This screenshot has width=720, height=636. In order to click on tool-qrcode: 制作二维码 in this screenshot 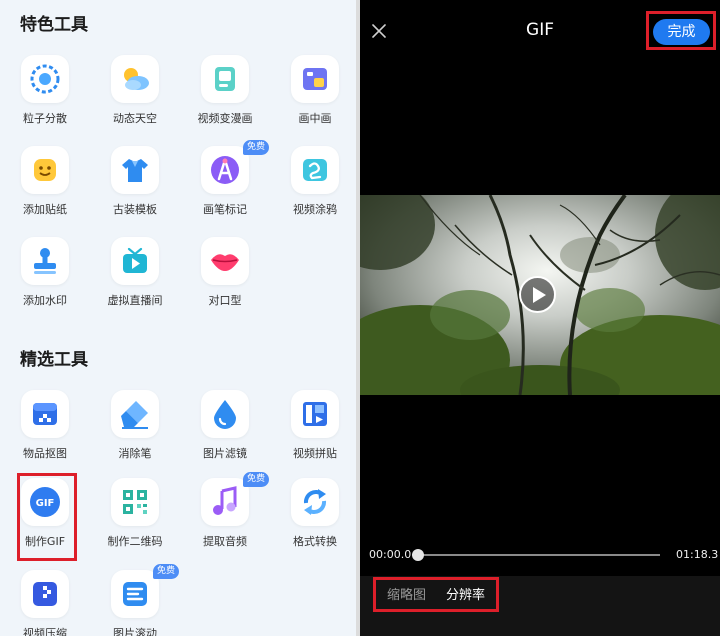, I will do `click(135, 520)`.